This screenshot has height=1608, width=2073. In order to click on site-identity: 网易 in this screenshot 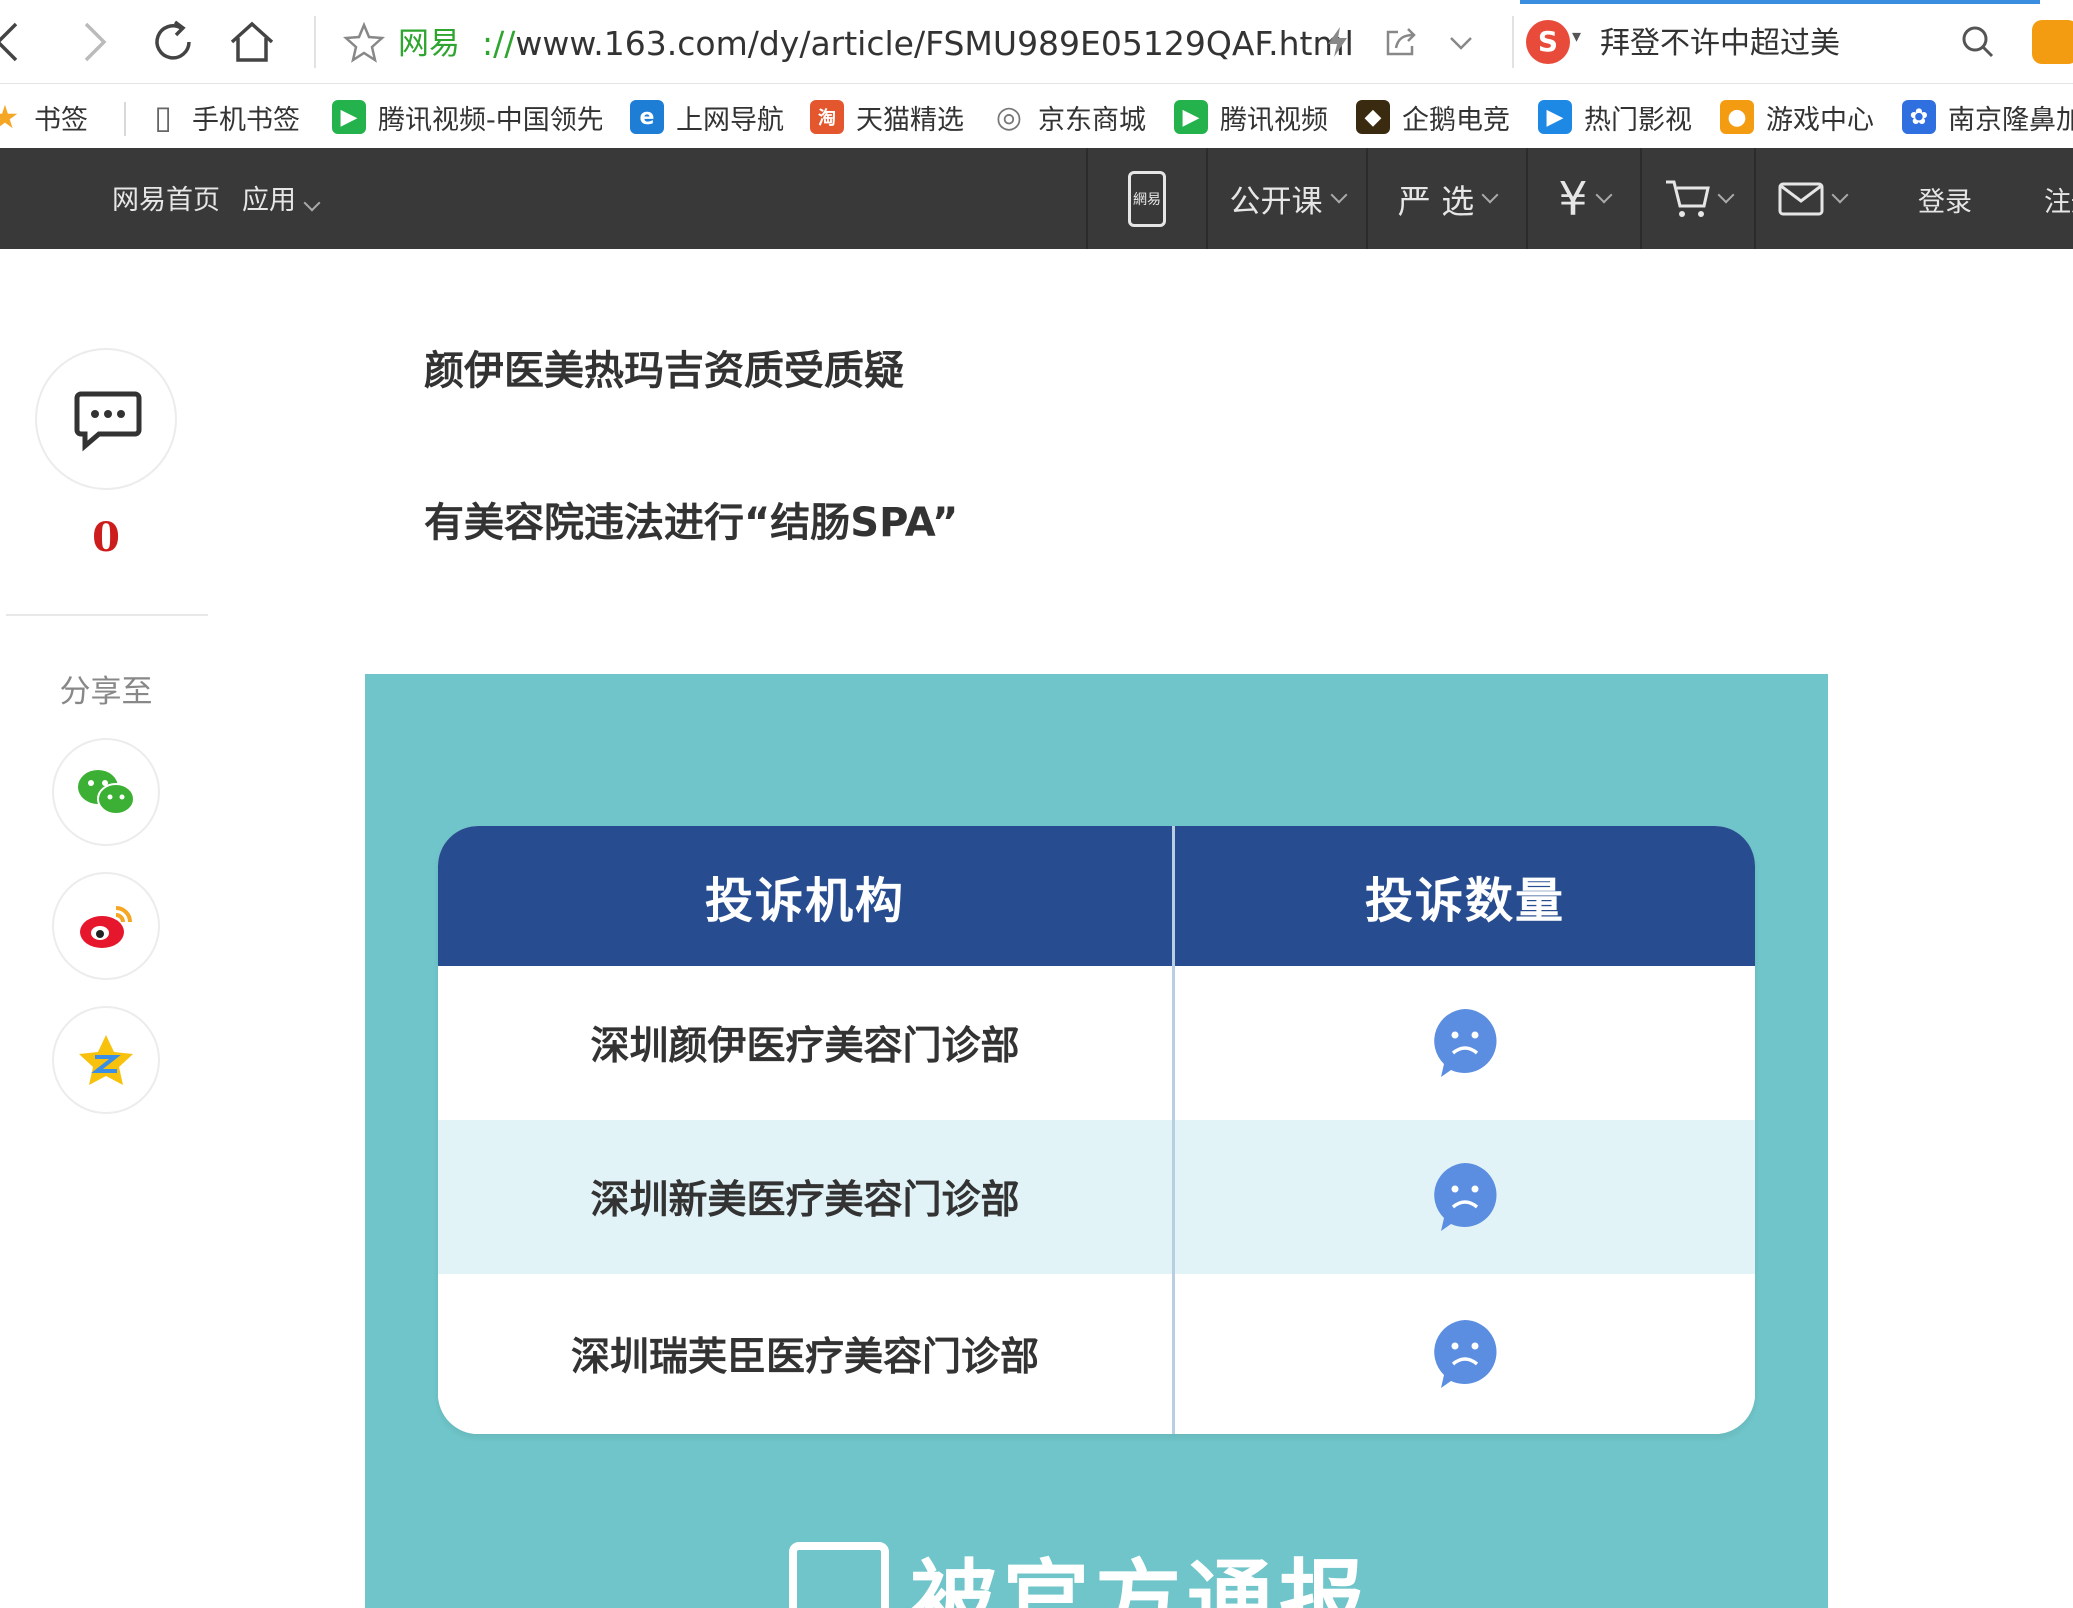, I will do `click(429, 44)`.